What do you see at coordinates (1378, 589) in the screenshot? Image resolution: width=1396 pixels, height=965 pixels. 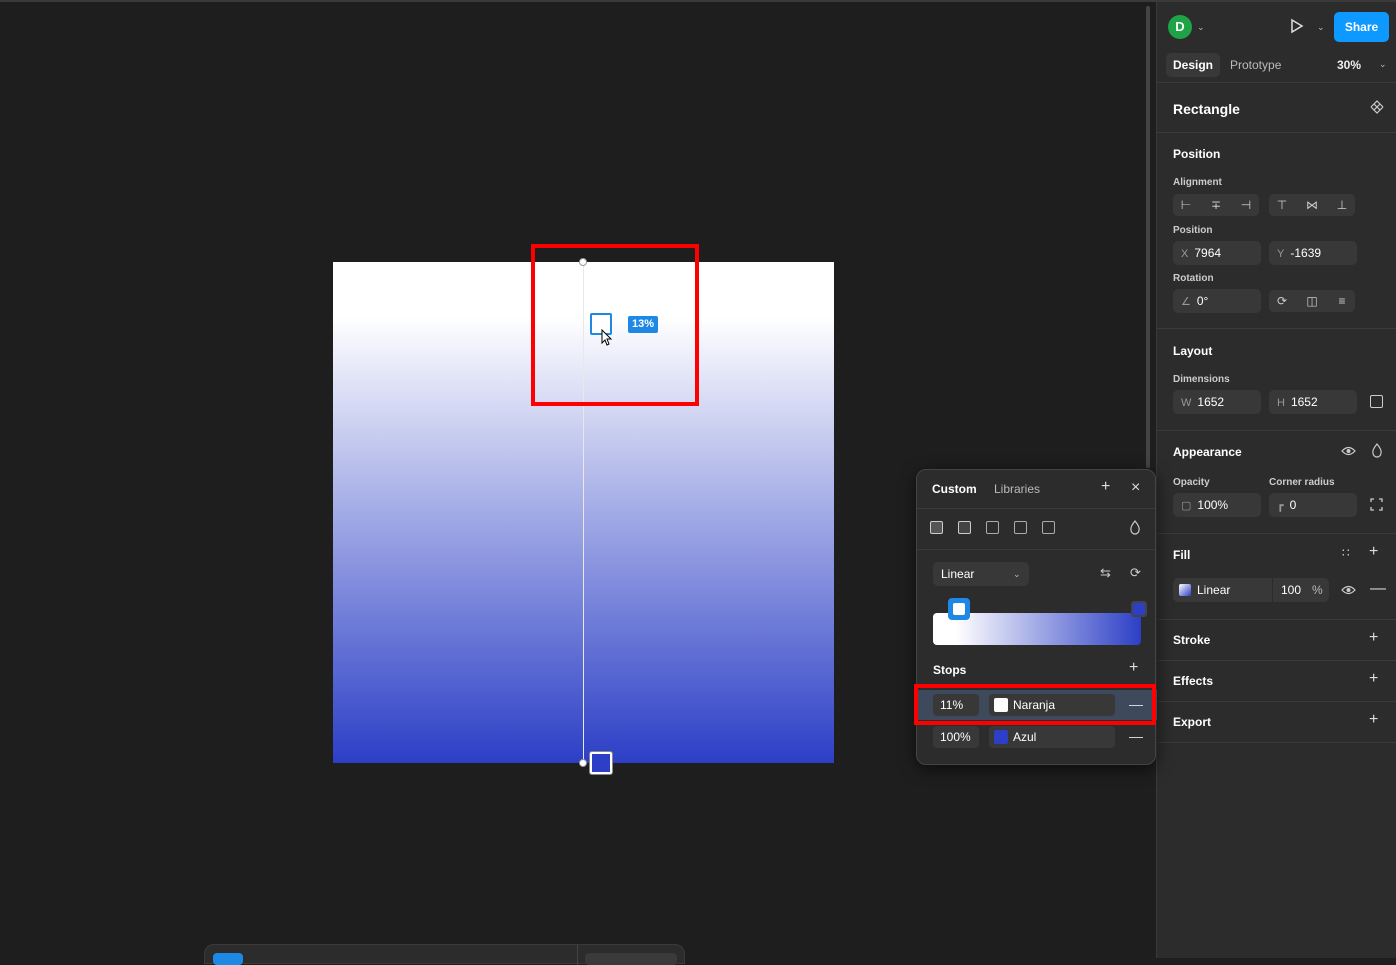 I see `remove-fill-minus-icon: —` at bounding box center [1378, 589].